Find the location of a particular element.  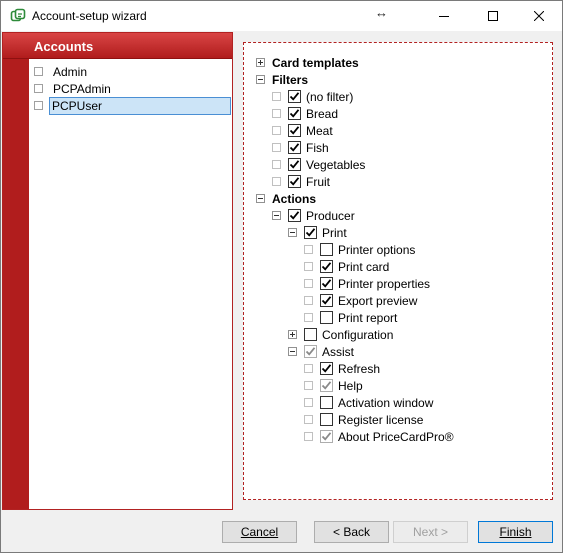

tree-node: Print card is located at coordinates (346, 266).